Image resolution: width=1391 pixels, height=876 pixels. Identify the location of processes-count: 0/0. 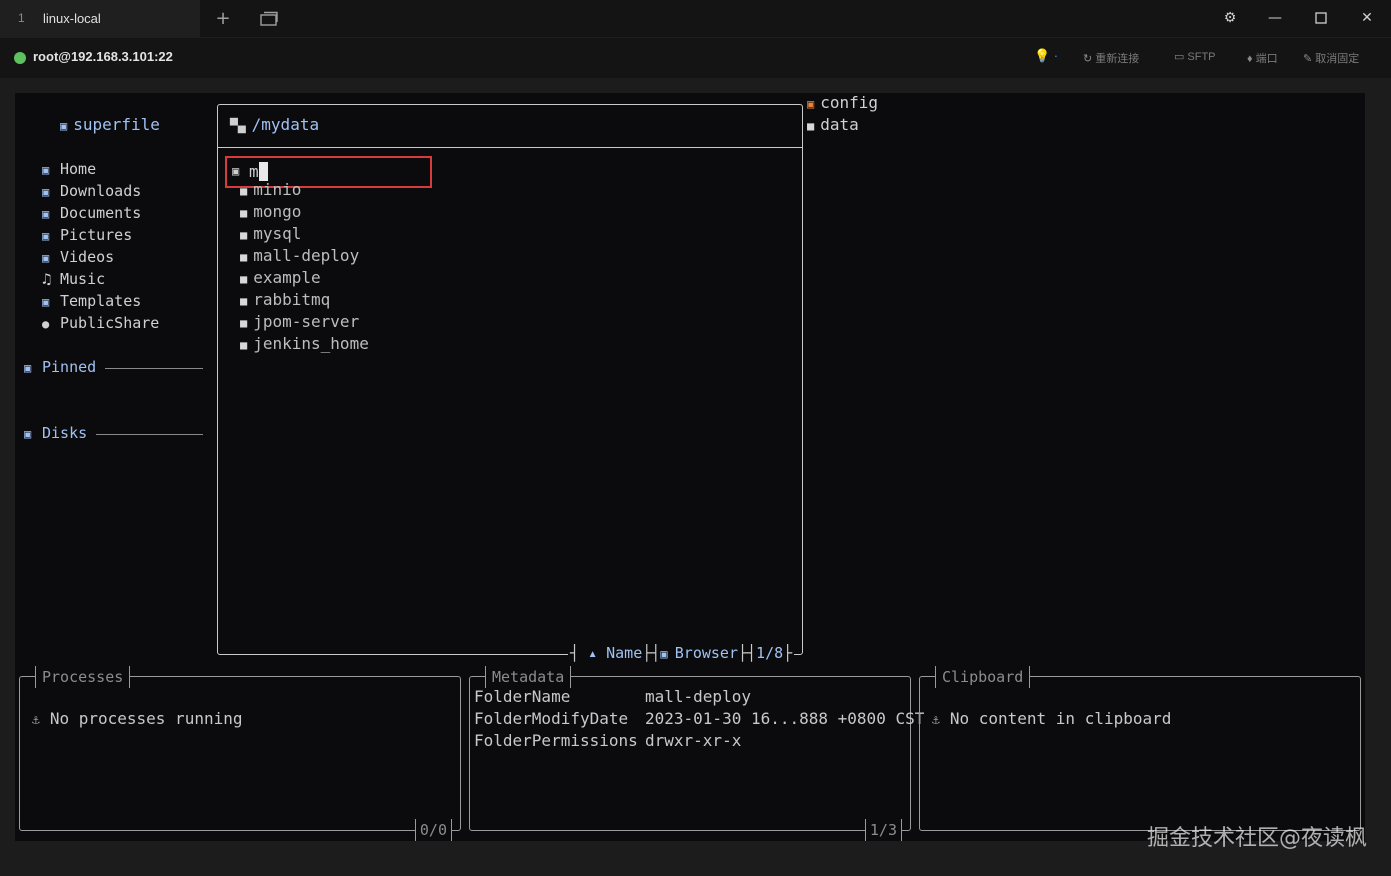
(433, 830).